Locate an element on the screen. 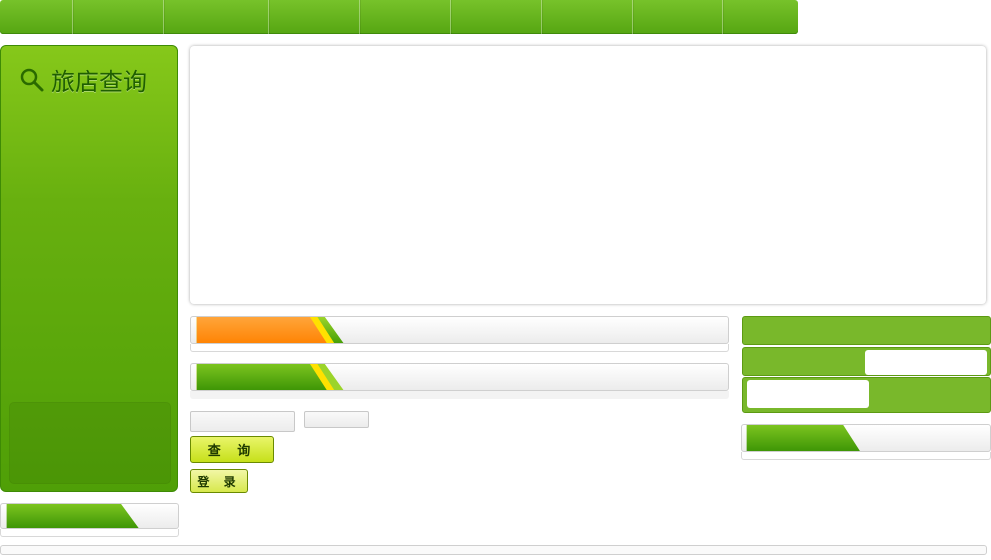  top-nav-bar is located at coordinates (399, 17).